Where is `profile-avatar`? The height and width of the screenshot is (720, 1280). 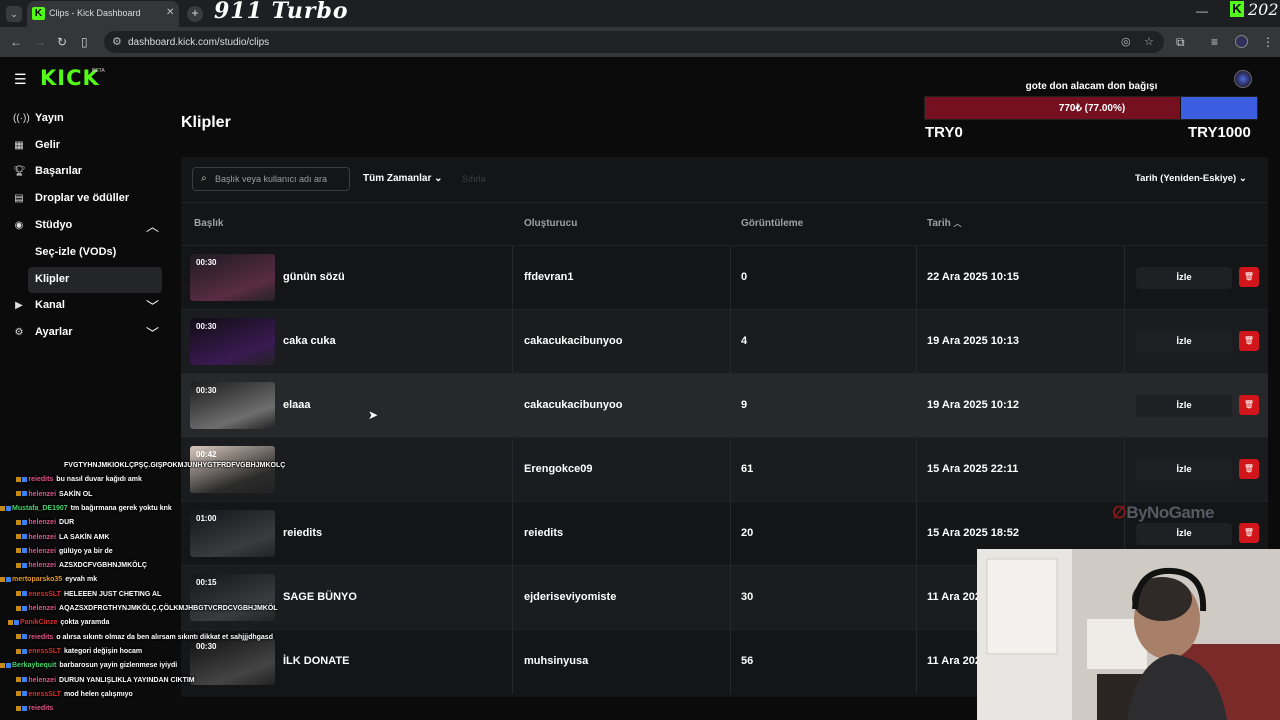 profile-avatar is located at coordinates (1241, 41).